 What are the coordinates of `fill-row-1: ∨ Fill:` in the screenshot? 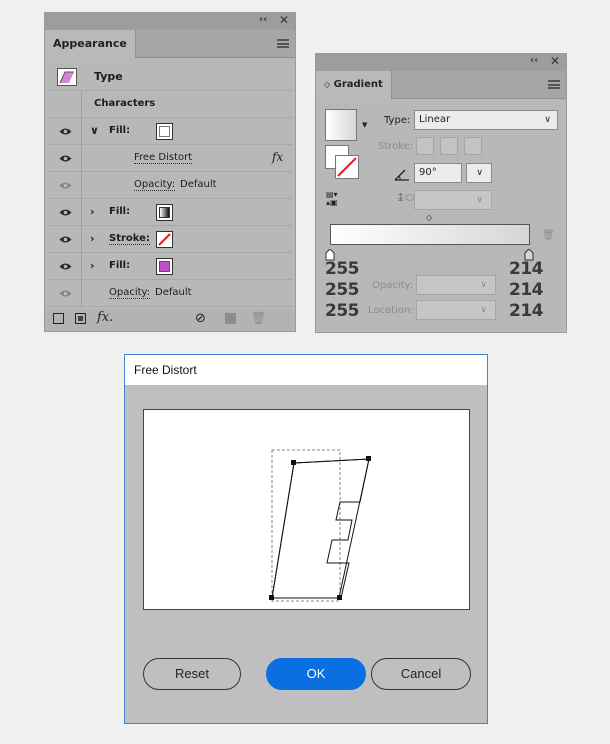 It's located at (171, 131).